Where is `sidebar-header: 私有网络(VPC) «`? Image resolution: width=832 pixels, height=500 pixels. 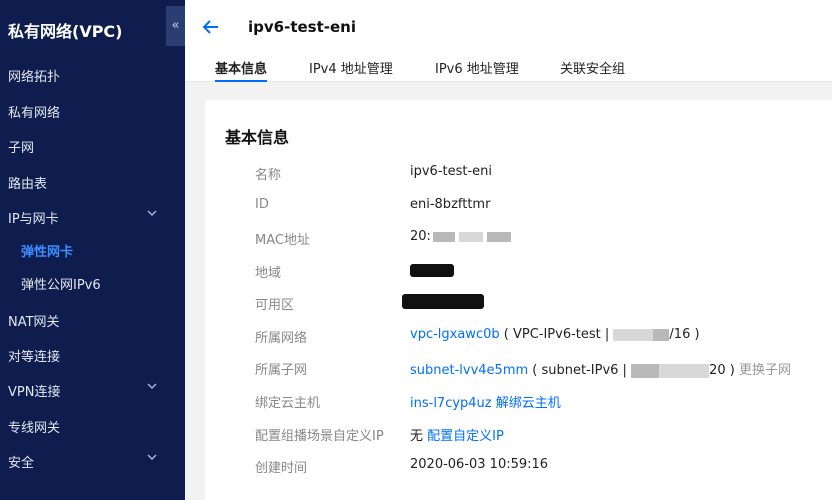
sidebar-header: 私有网络(VPC) « is located at coordinates (92, 29).